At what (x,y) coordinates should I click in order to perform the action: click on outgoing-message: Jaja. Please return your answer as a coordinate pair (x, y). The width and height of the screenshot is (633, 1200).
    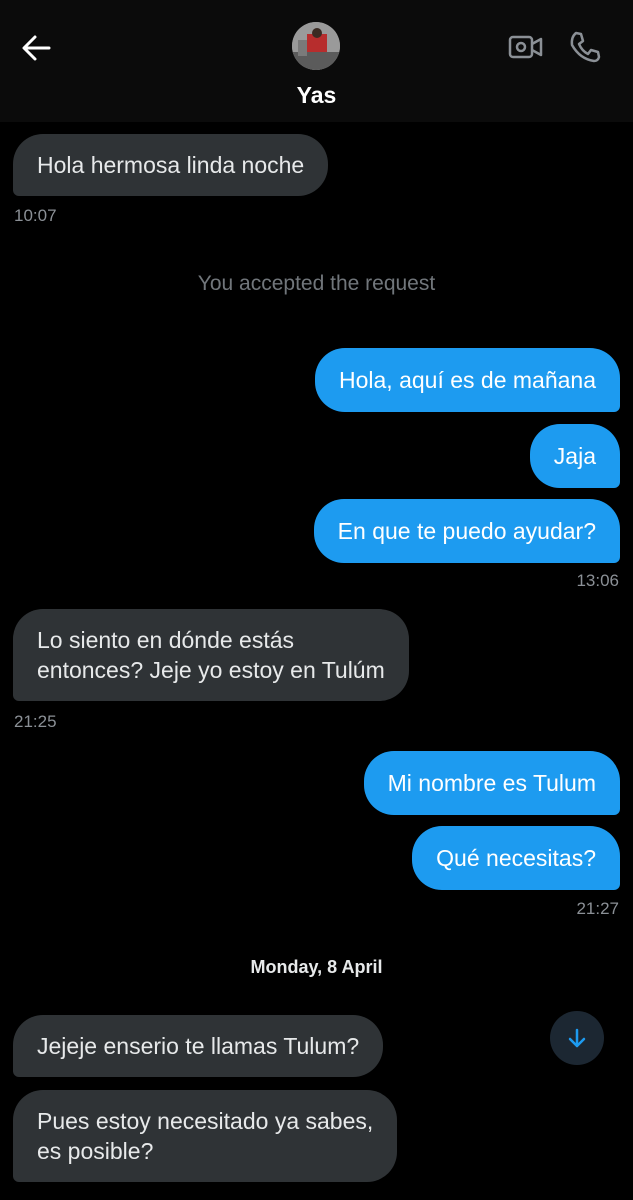
    Looking at the image, I should click on (574, 456).